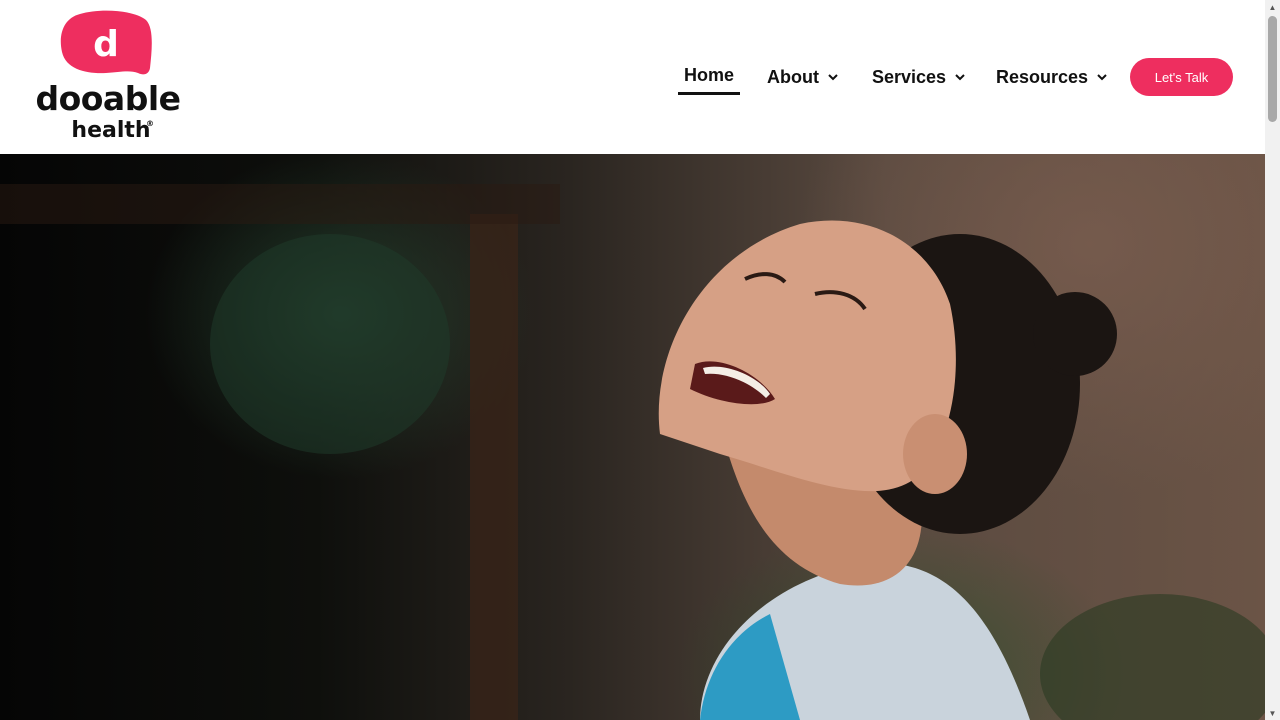 This screenshot has height=720, width=1280. I want to click on nav-item-label: Services, so click(909, 76).